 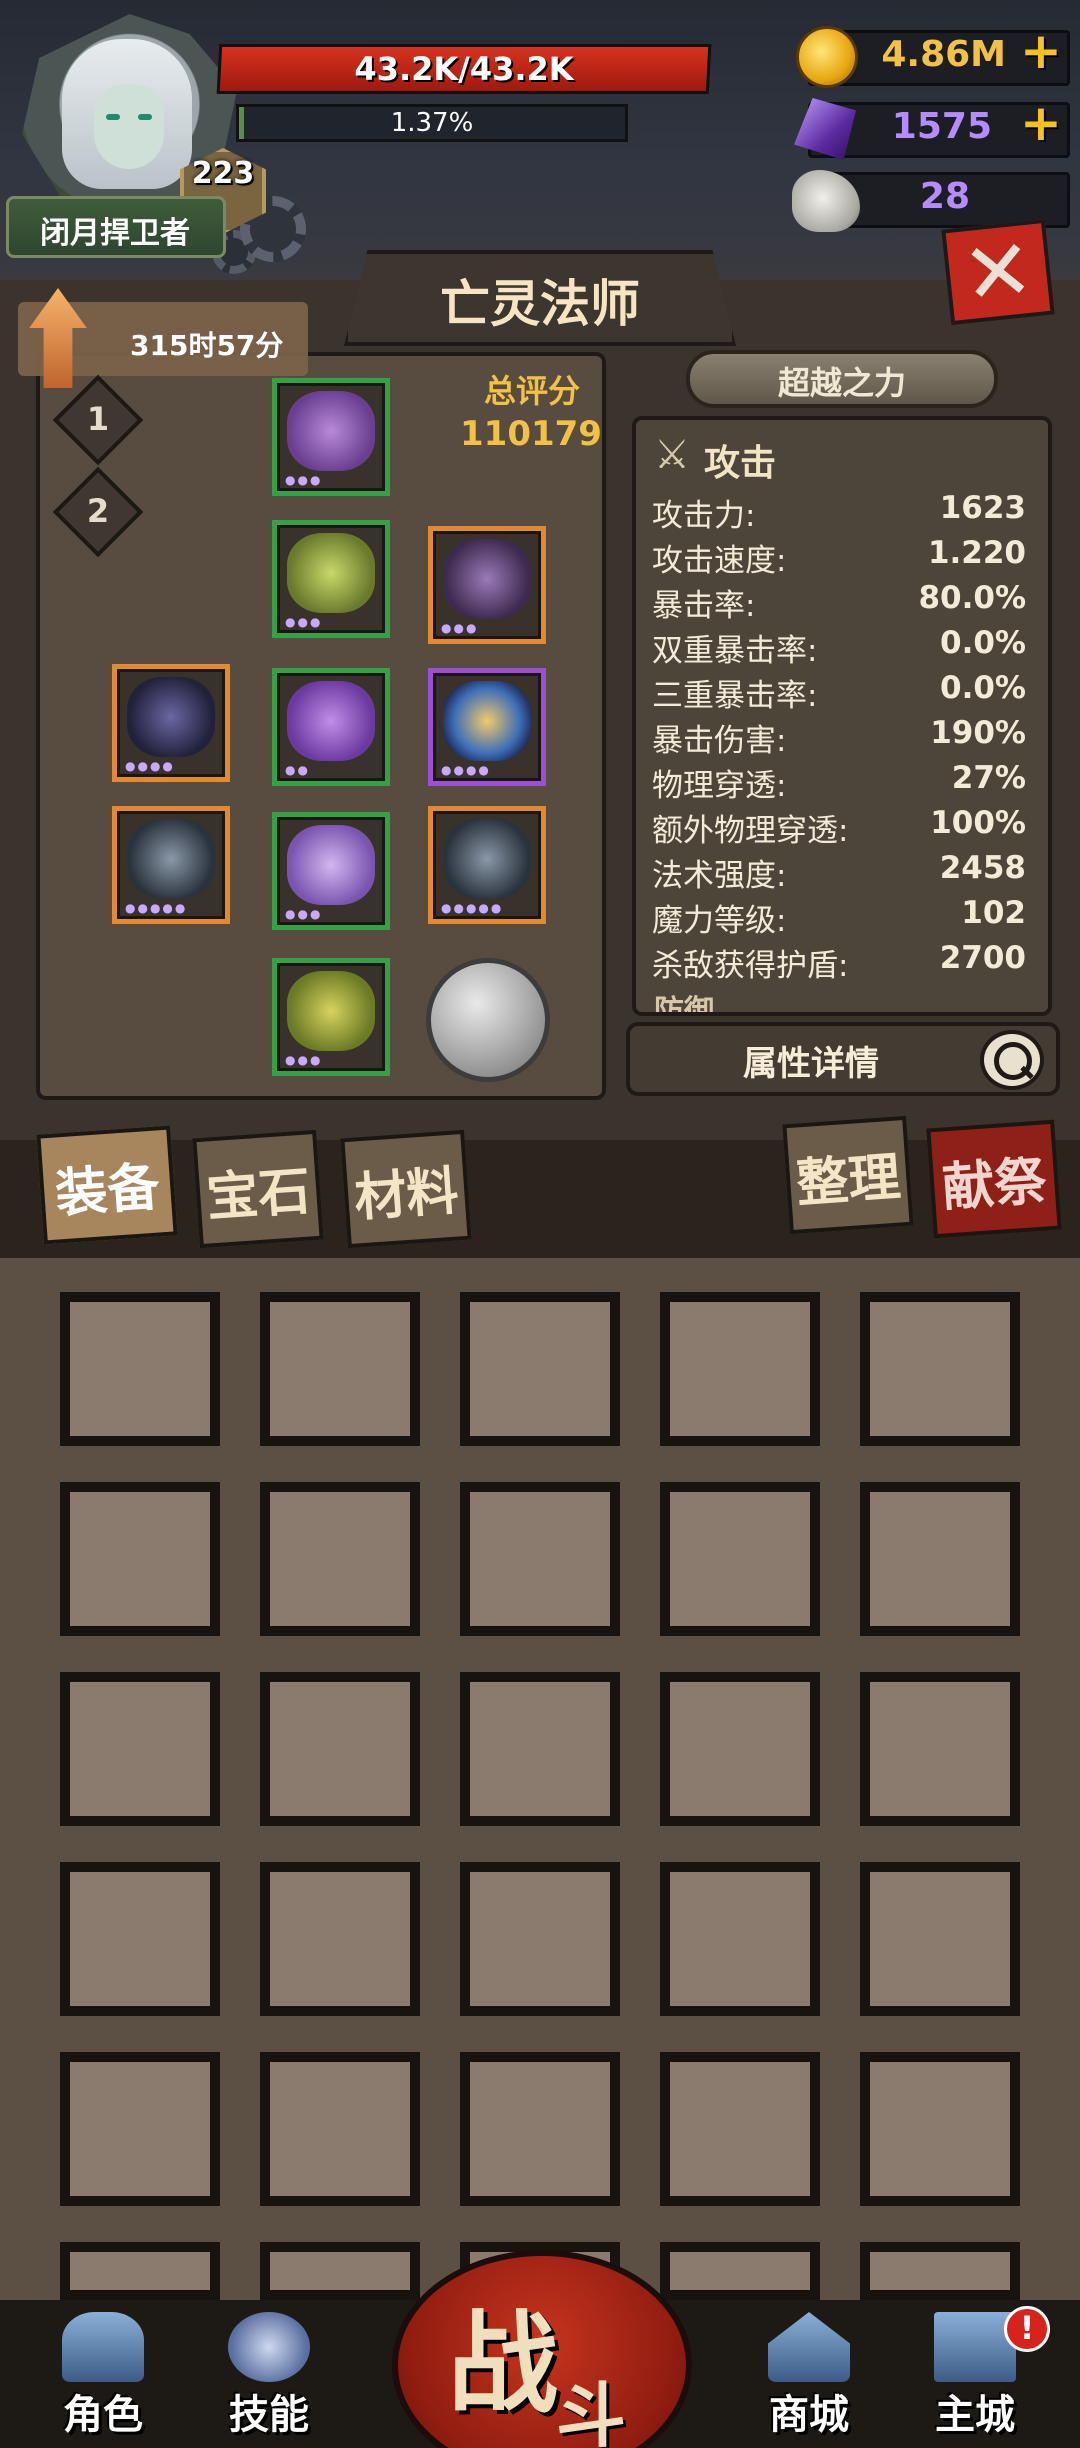 What do you see at coordinates (684, 1003) in the screenshot?
I see `defense-section-title: 防御` at bounding box center [684, 1003].